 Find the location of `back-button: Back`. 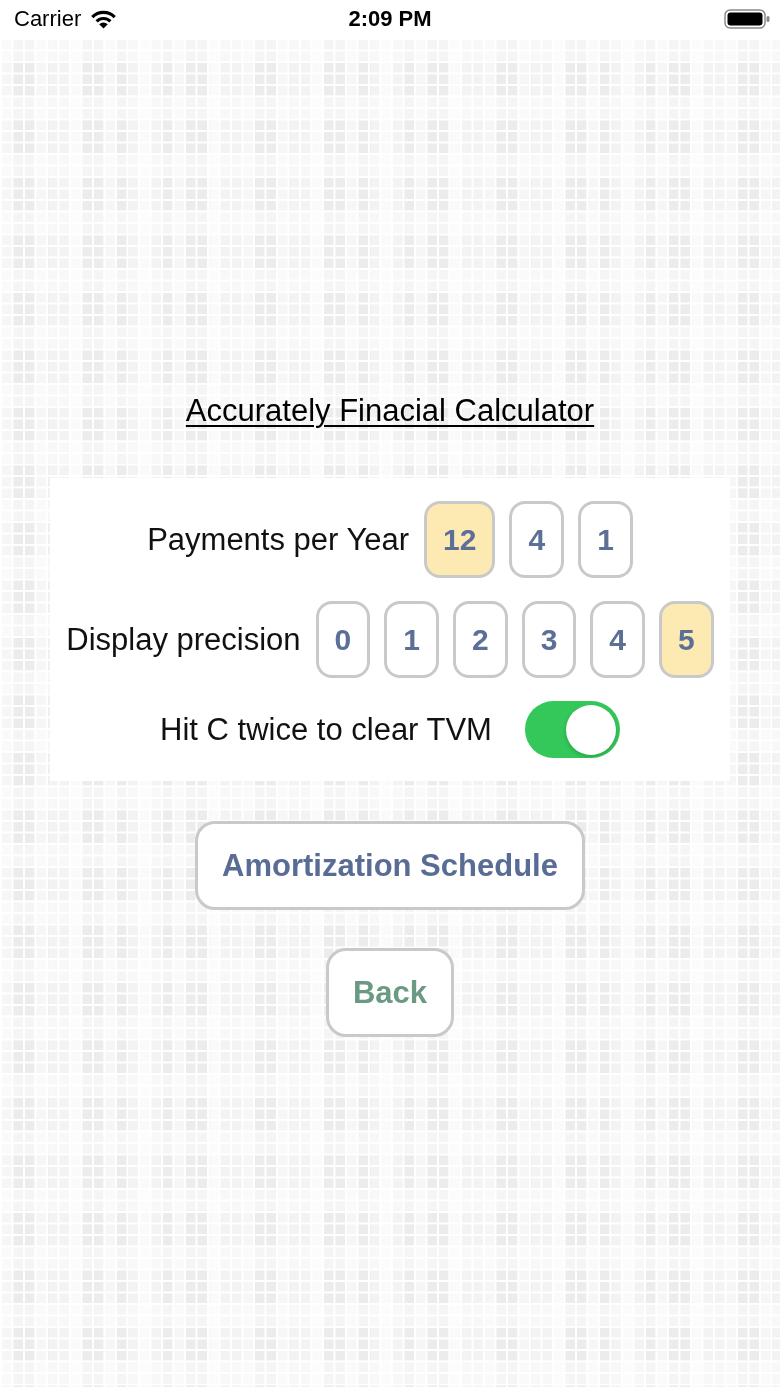

back-button: Back is located at coordinates (390, 992).